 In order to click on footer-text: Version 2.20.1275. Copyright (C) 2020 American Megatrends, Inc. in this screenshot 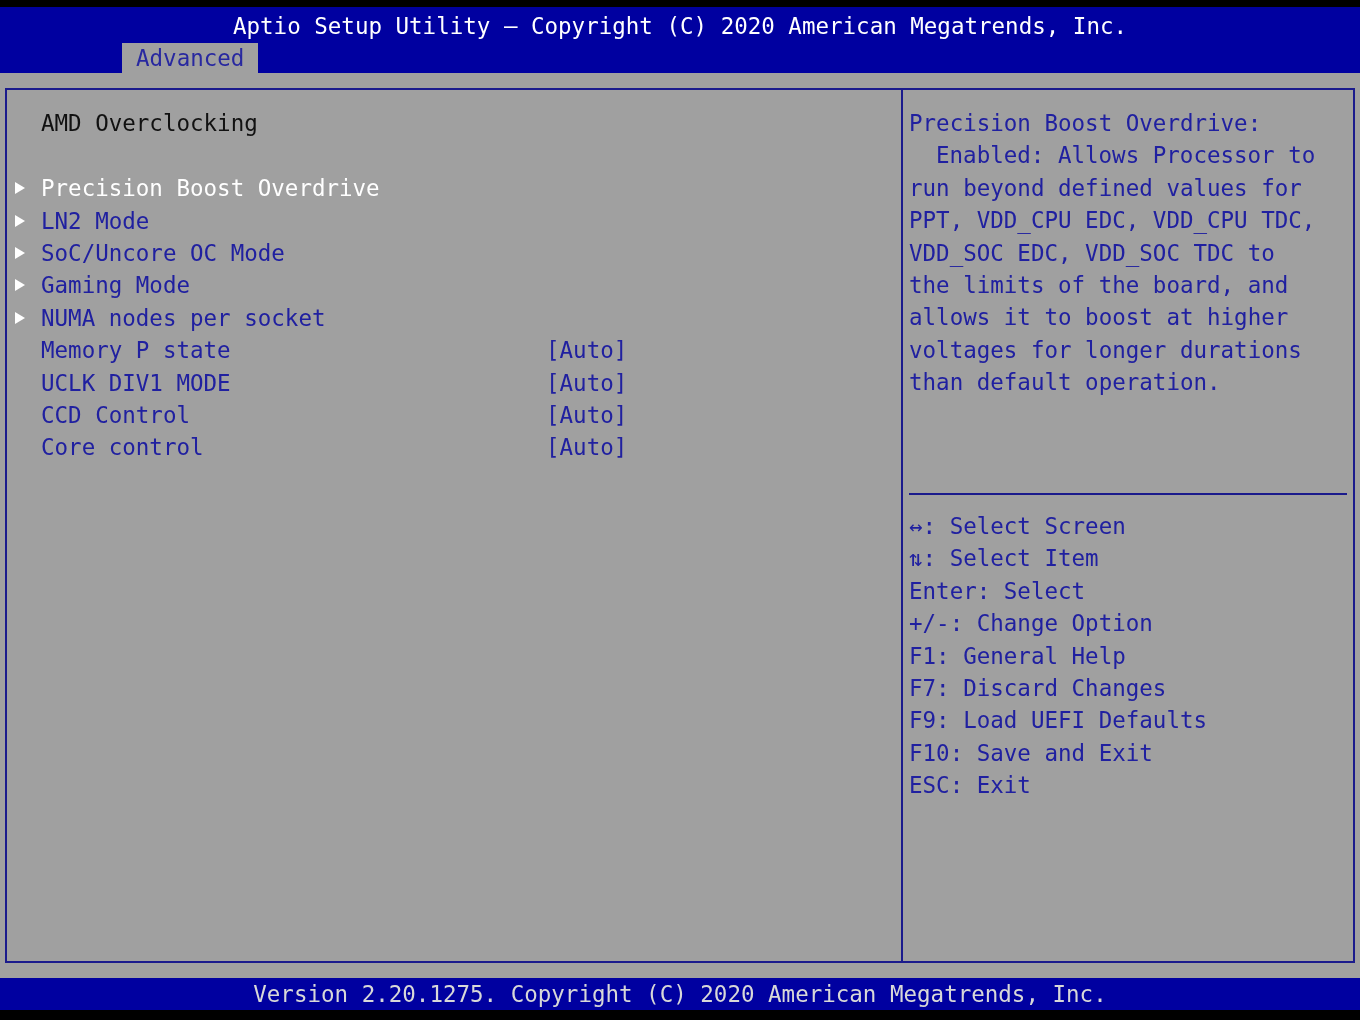, I will do `click(680, 994)`.